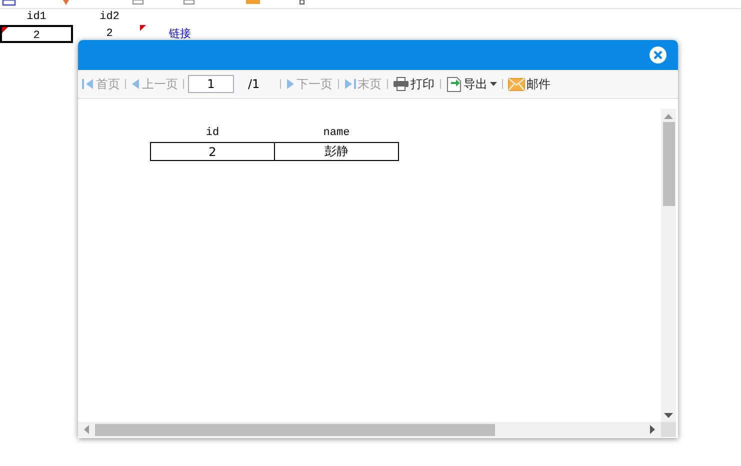 This screenshot has width=741, height=466. Describe the element at coordinates (37, 16) in the screenshot. I see `column-header: id1` at that location.